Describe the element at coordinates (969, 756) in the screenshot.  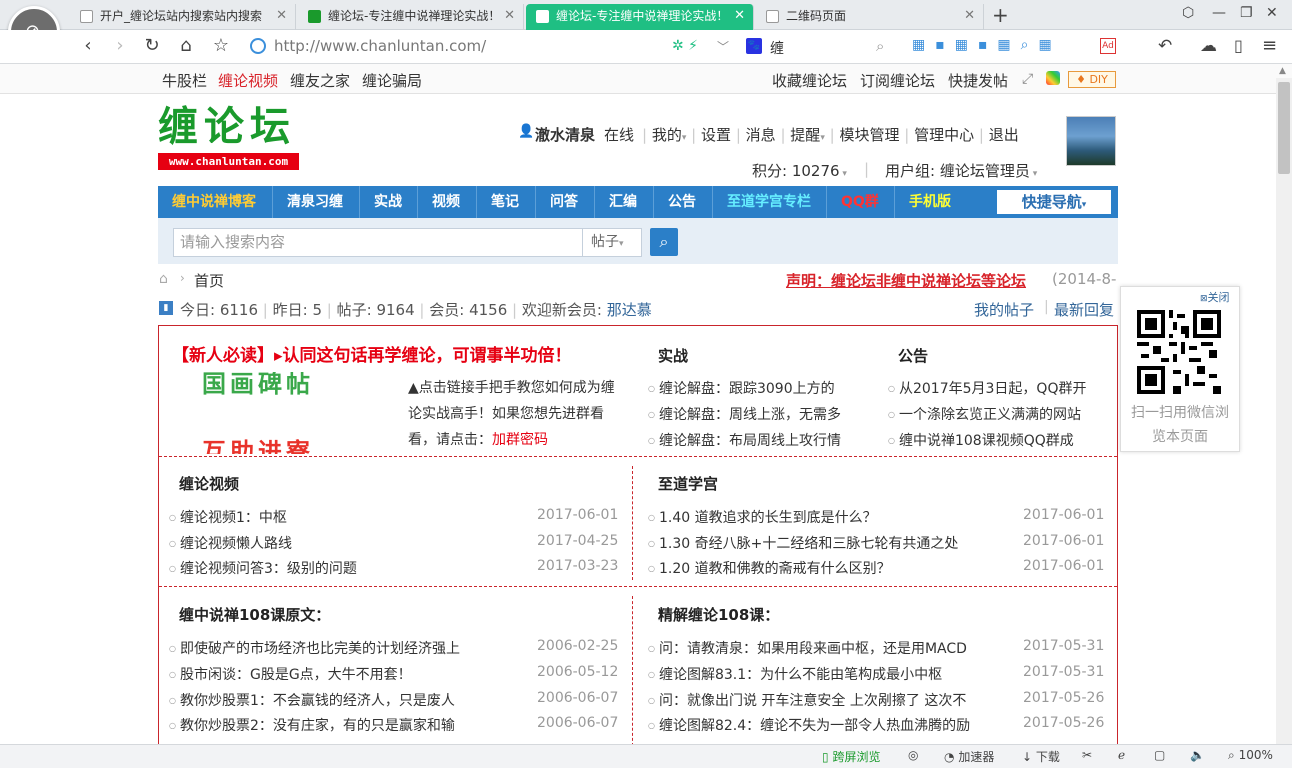
I see `accelerator-button: ◔ 加速器` at that location.